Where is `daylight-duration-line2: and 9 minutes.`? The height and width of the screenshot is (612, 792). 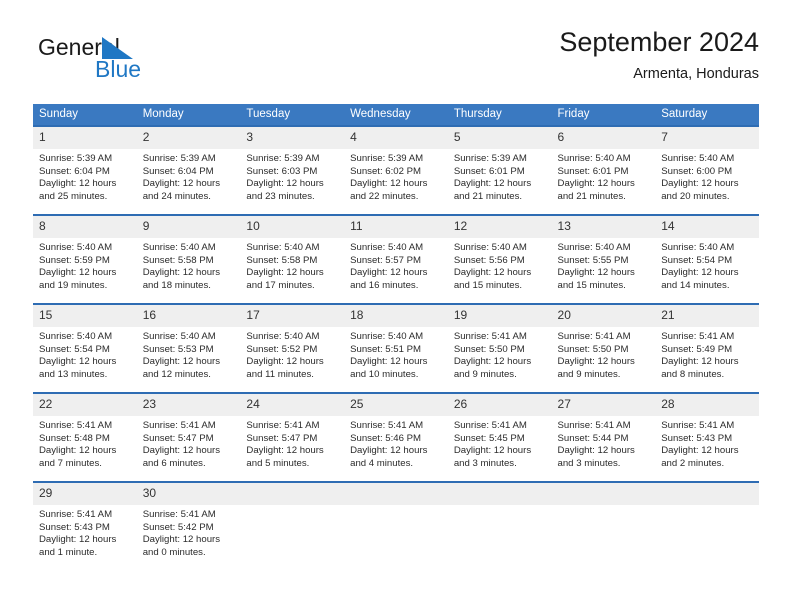 daylight-duration-line2: and 9 minutes. is located at coordinates (485, 374).